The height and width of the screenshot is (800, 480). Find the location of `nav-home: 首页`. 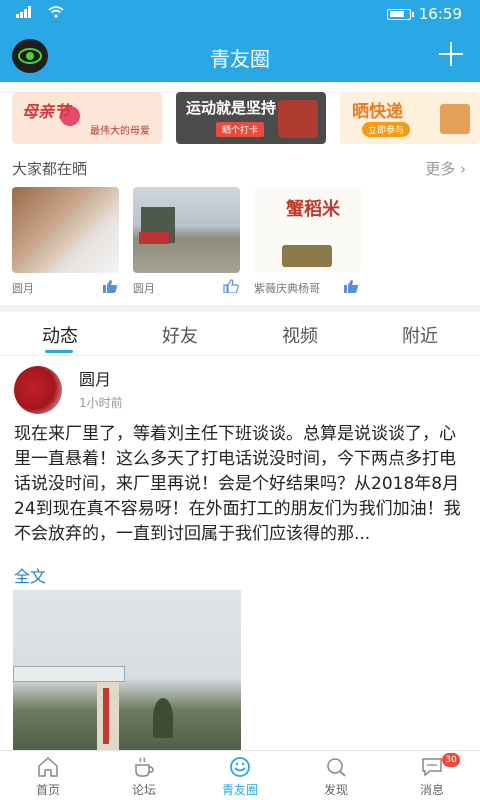

nav-home: 首页 is located at coordinates (48, 775).